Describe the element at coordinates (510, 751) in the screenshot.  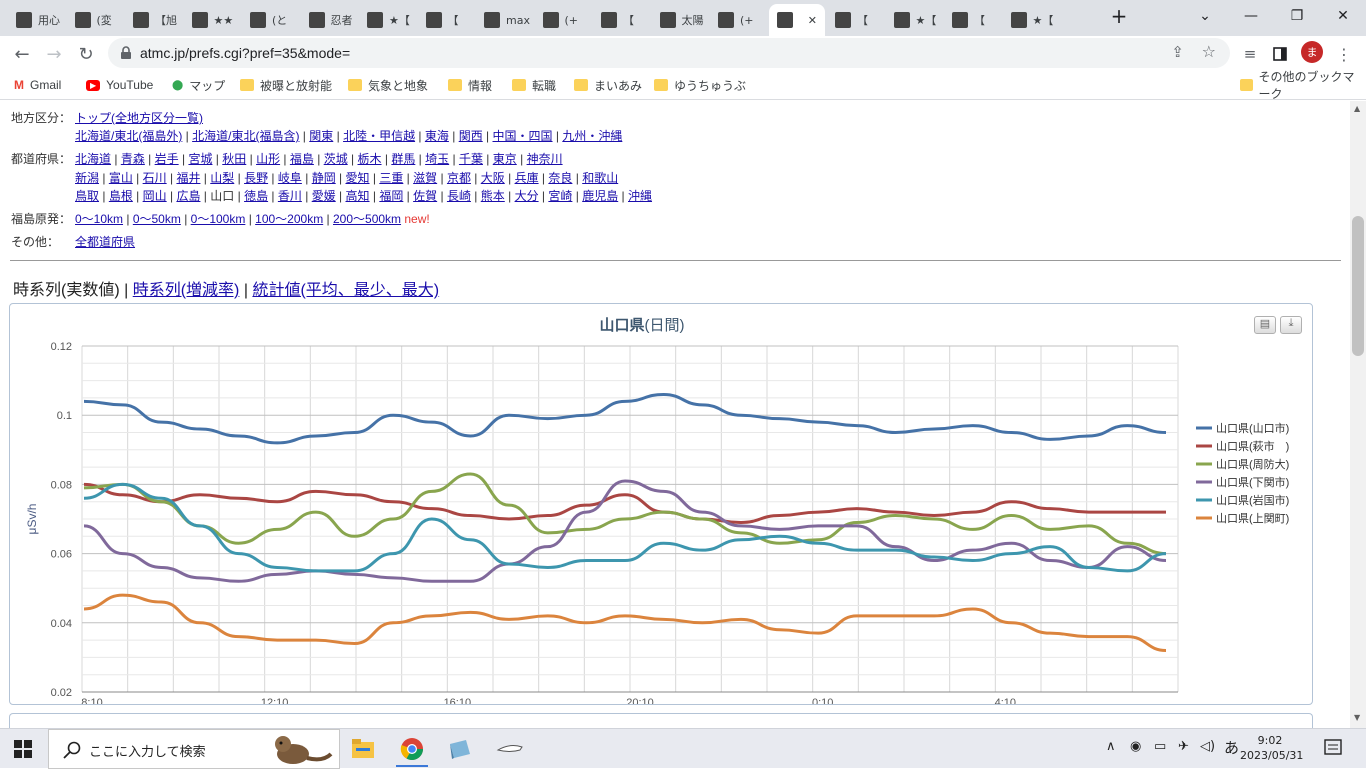
I see `airplane-app-icon` at that location.